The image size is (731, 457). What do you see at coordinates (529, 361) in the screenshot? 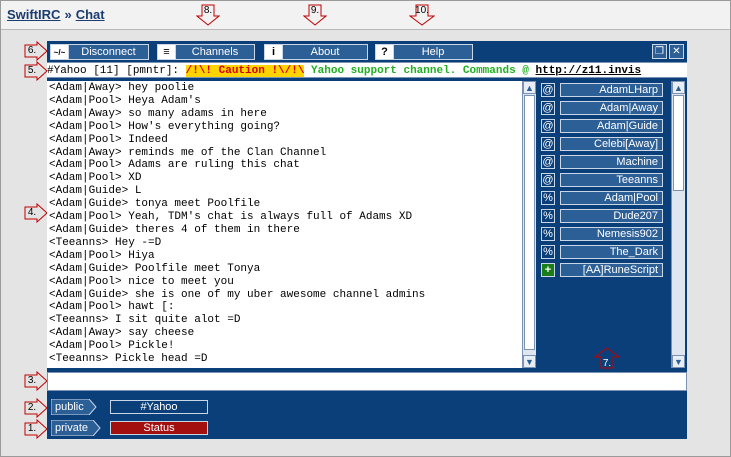
I see `scroll-down-arrow-icon: ▼` at bounding box center [529, 361].